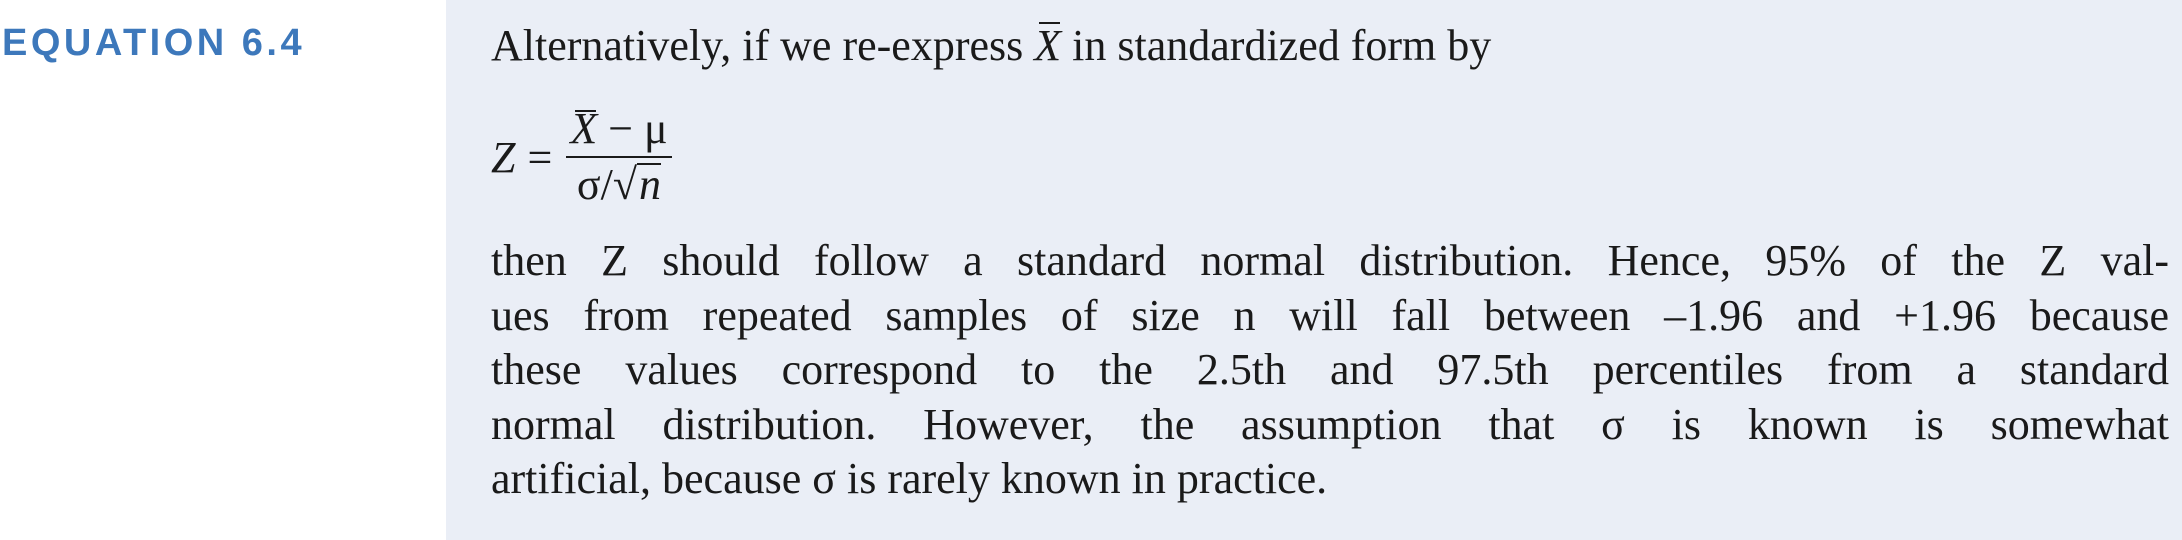 The image size is (2182, 540). I want to click on intro-text-before: Alternatively, if we re-express, so click(763, 45).